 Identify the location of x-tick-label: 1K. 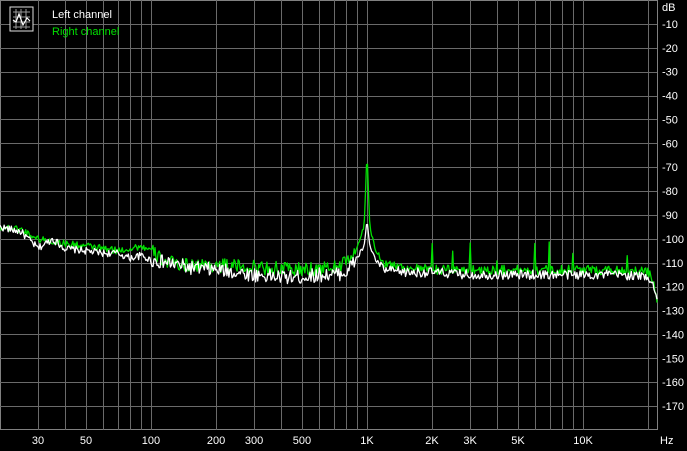
(367, 441).